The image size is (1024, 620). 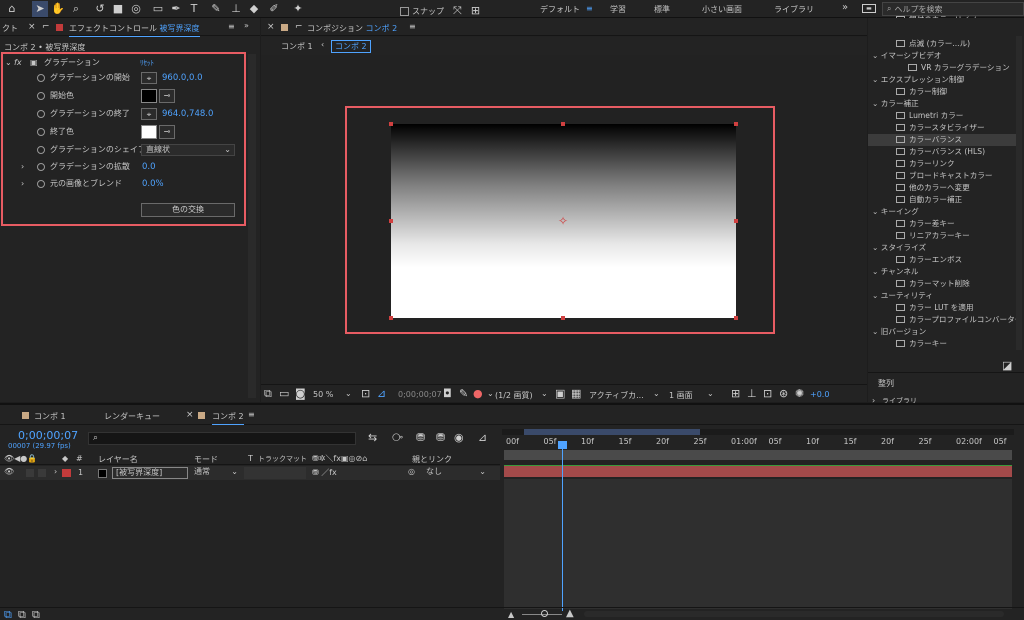 What do you see at coordinates (76, 9) in the screenshot?
I see `zoom-tool-icon: ⌕` at bounding box center [76, 9].